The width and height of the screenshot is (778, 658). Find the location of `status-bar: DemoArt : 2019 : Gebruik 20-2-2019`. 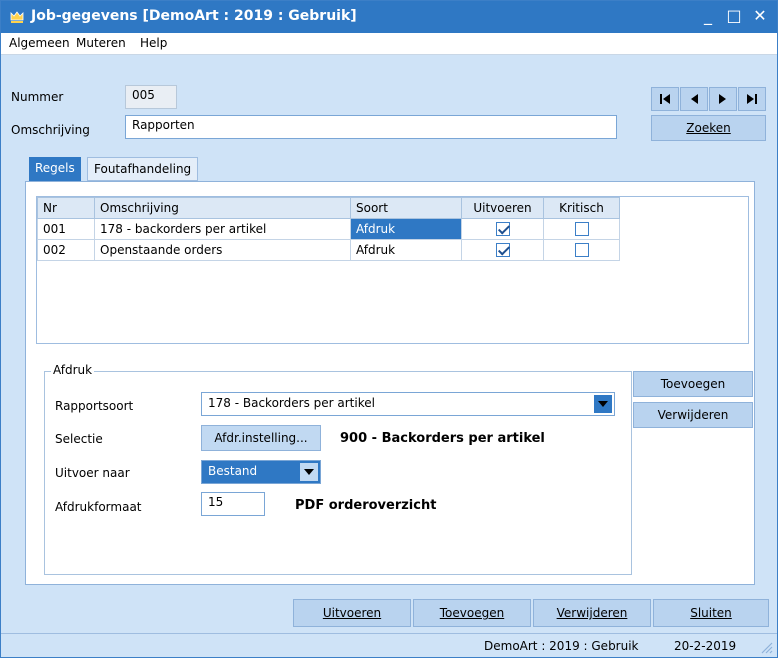

status-bar: DemoArt : 2019 : Gebruik 20-2-2019 is located at coordinates (389, 645).